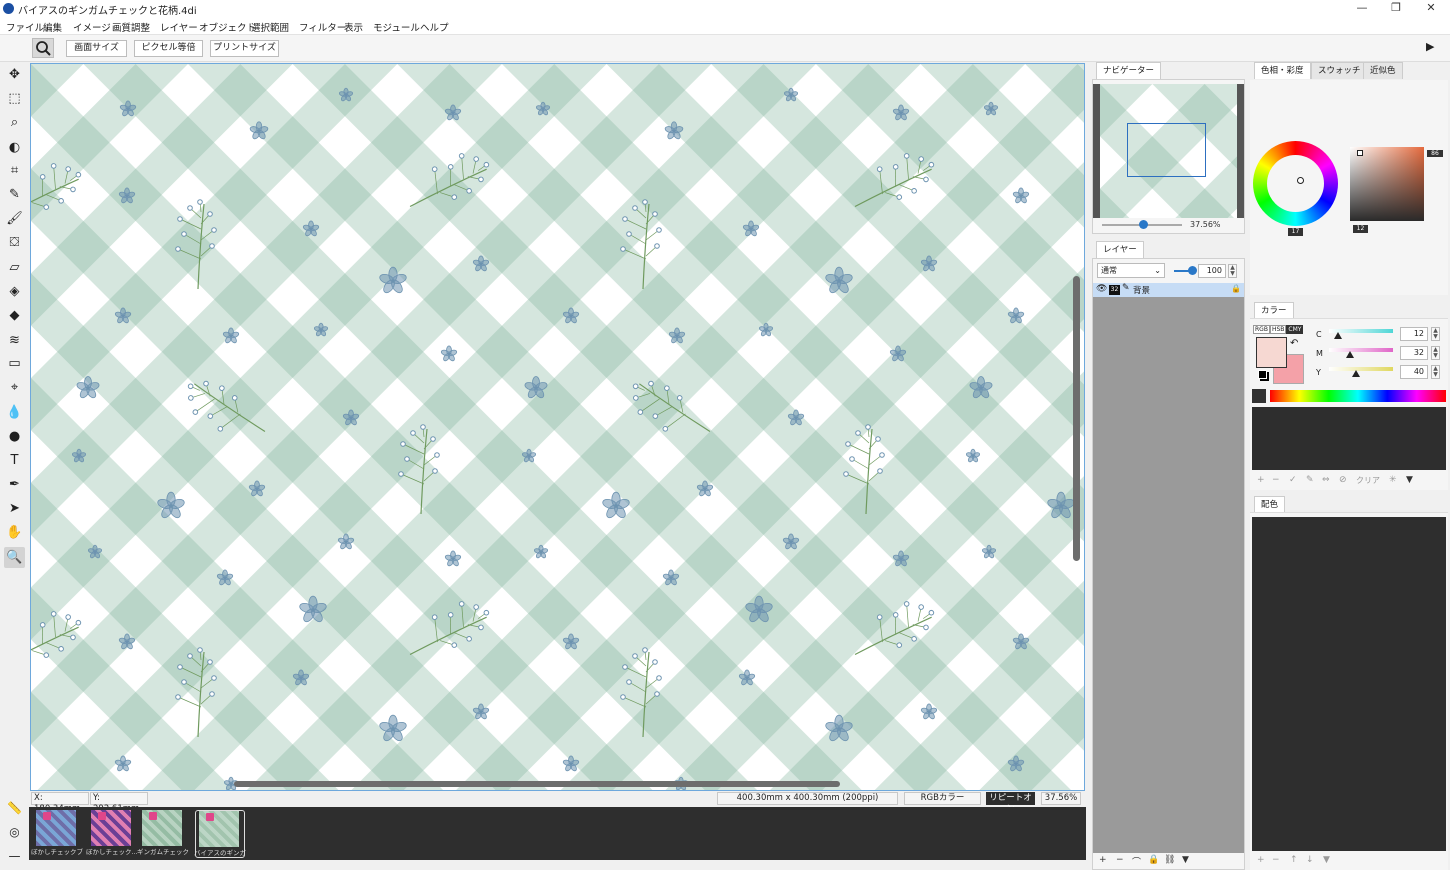  Describe the element at coordinates (1349, 438) in the screenshot. I see `swatch-area` at that location.